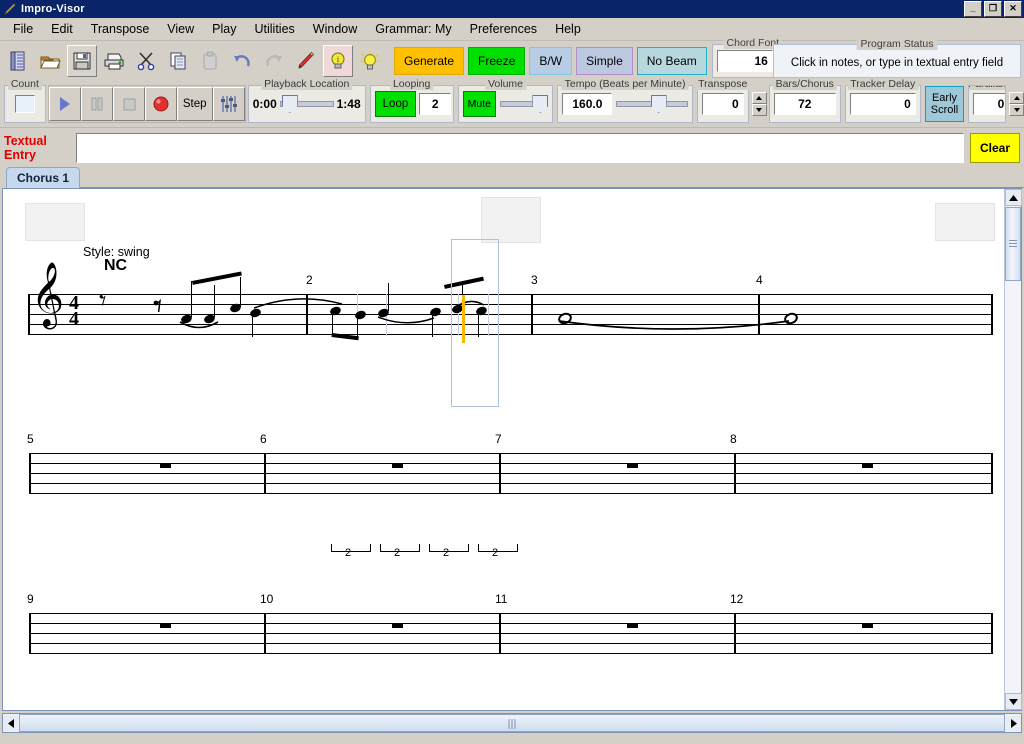  I want to click on vertical-scrollbar-thumb, so click(1013, 244).